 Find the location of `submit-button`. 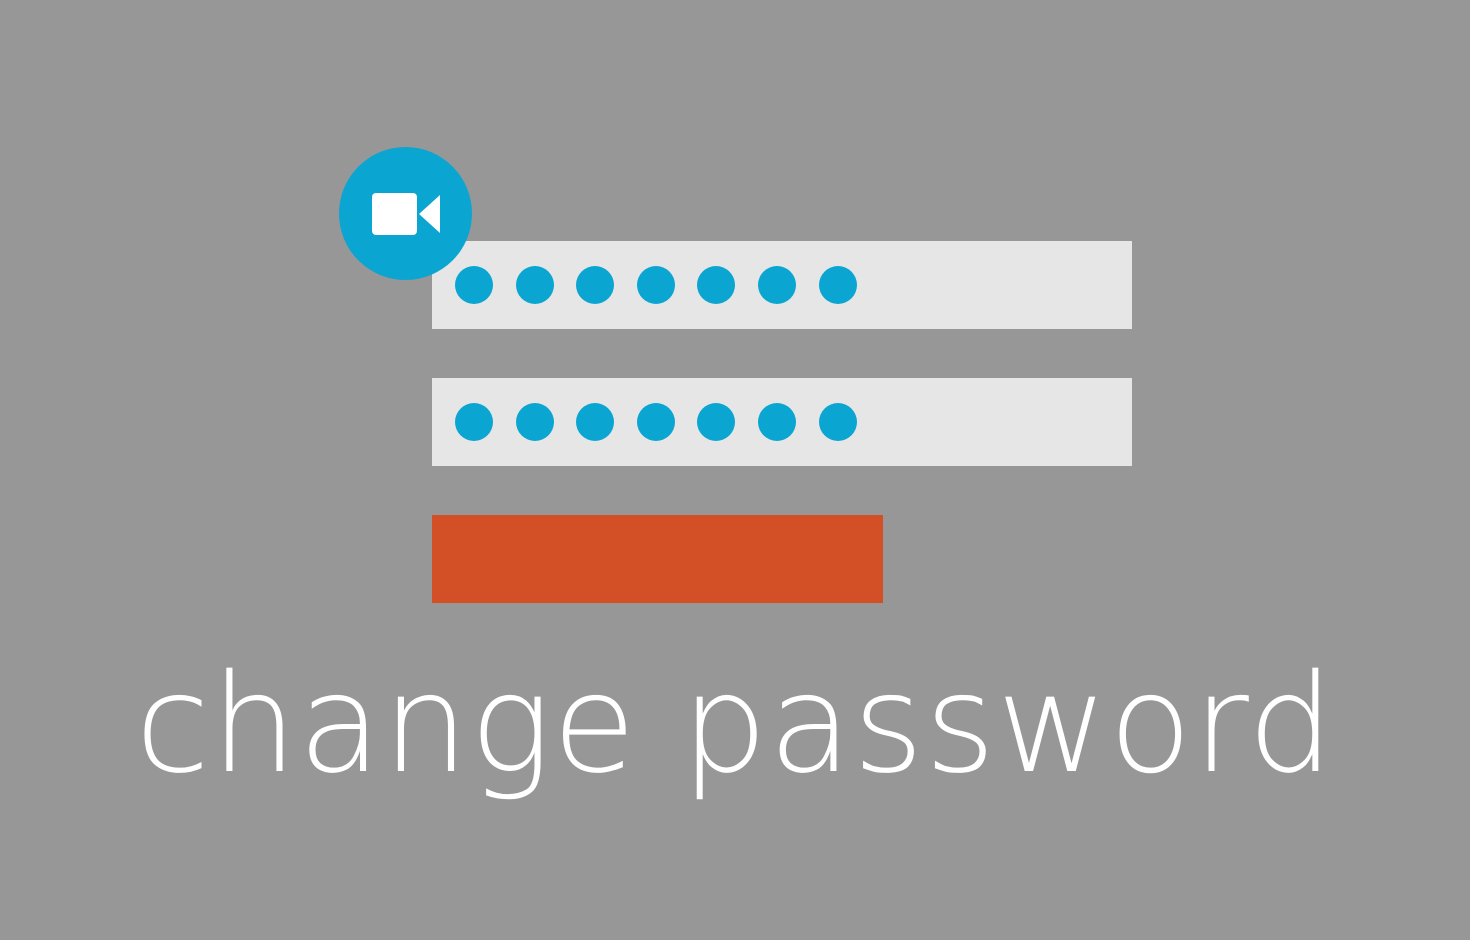

submit-button is located at coordinates (657, 559).